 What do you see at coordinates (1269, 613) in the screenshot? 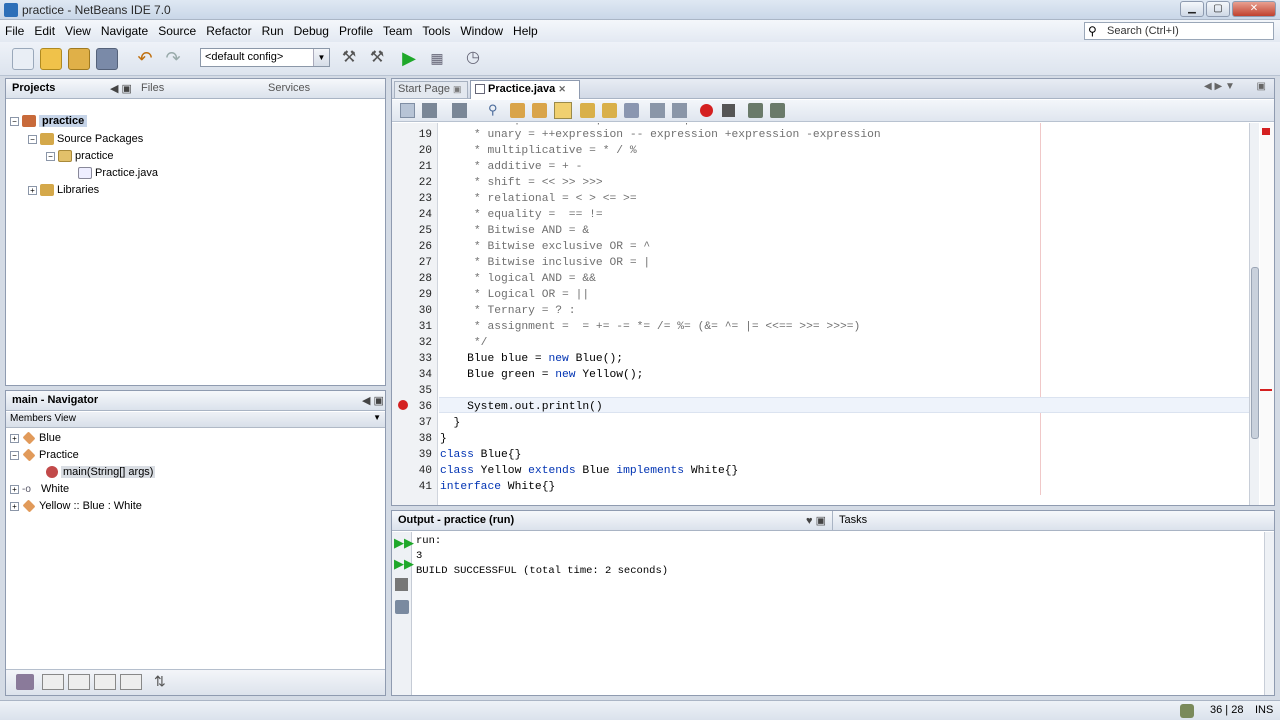
I see `output-scrollbar` at bounding box center [1269, 613].